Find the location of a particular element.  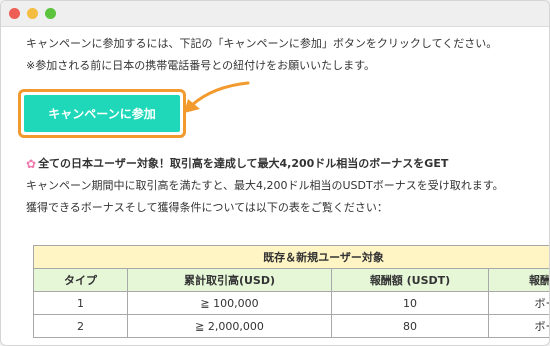

table-caption: 既存＆新規ユーザー対象 is located at coordinates (290, 257).